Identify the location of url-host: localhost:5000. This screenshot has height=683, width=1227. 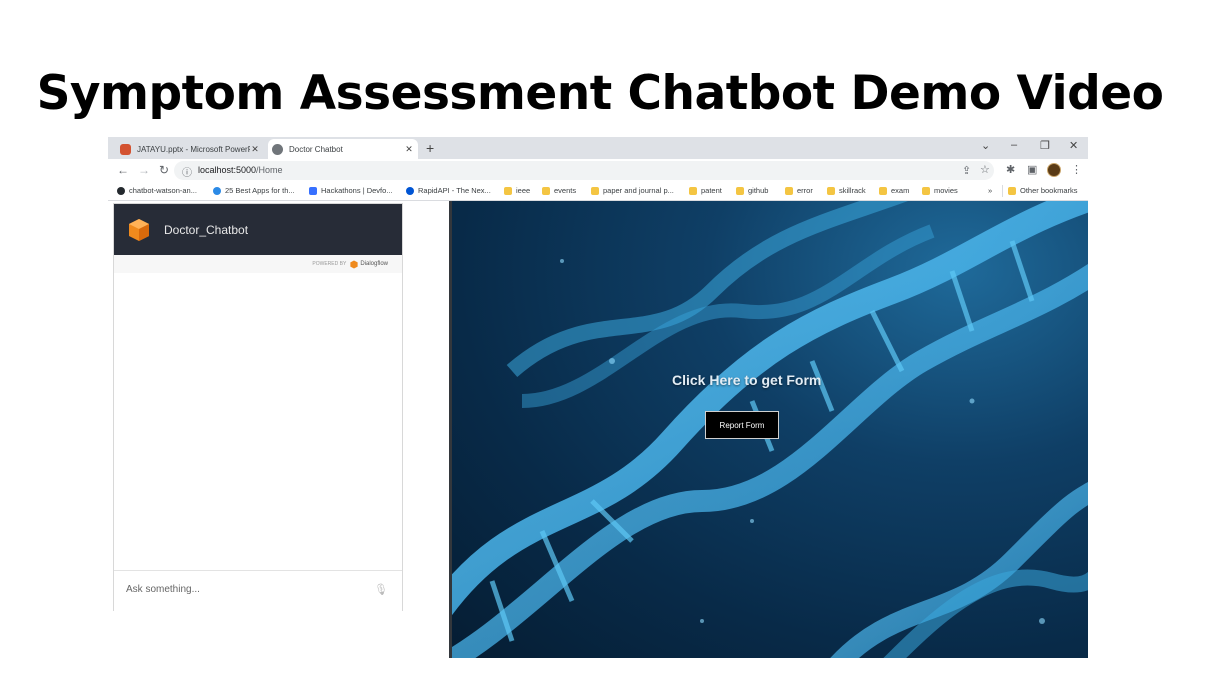
(227, 170).